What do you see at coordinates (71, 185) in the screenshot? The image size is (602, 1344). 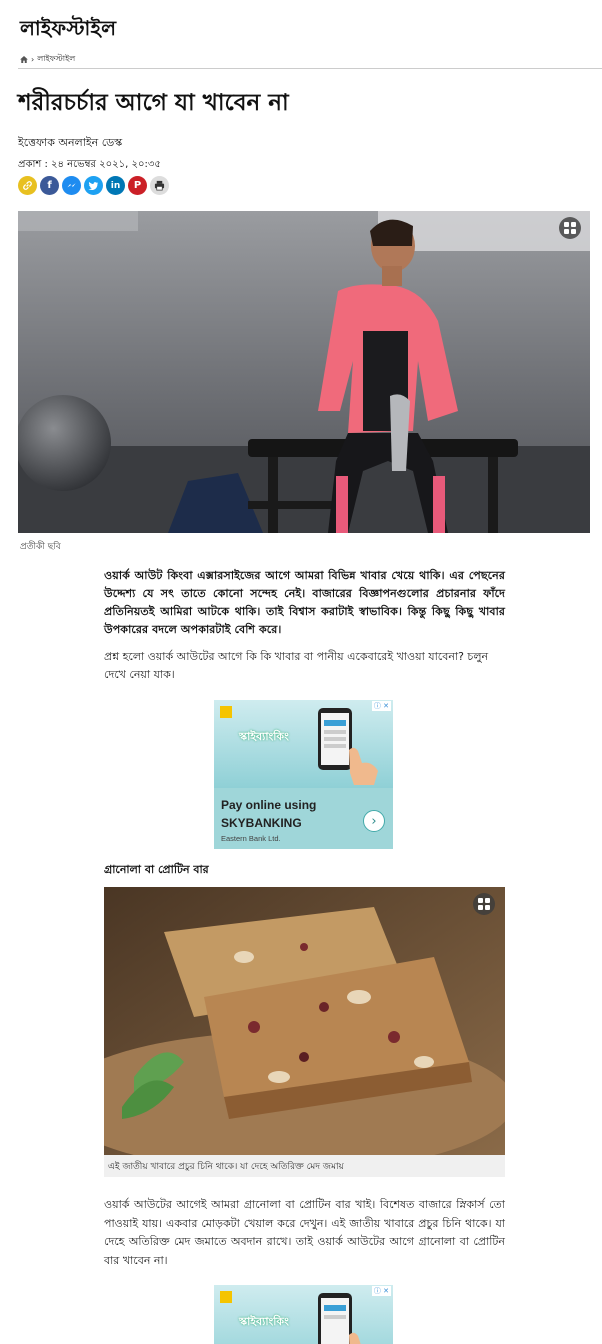 I see `messenger-icon` at bounding box center [71, 185].